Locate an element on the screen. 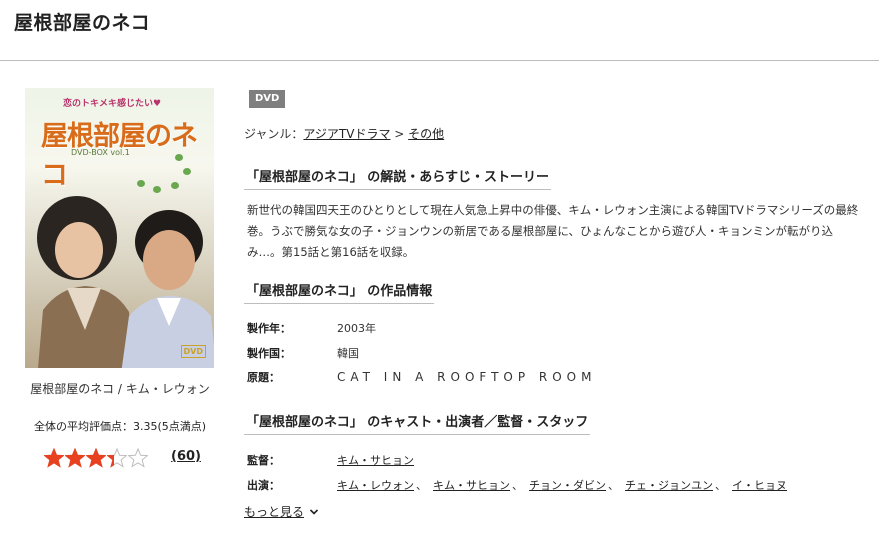 The width and height of the screenshot is (879, 538). dvd-logo: DVD is located at coordinates (193, 351).